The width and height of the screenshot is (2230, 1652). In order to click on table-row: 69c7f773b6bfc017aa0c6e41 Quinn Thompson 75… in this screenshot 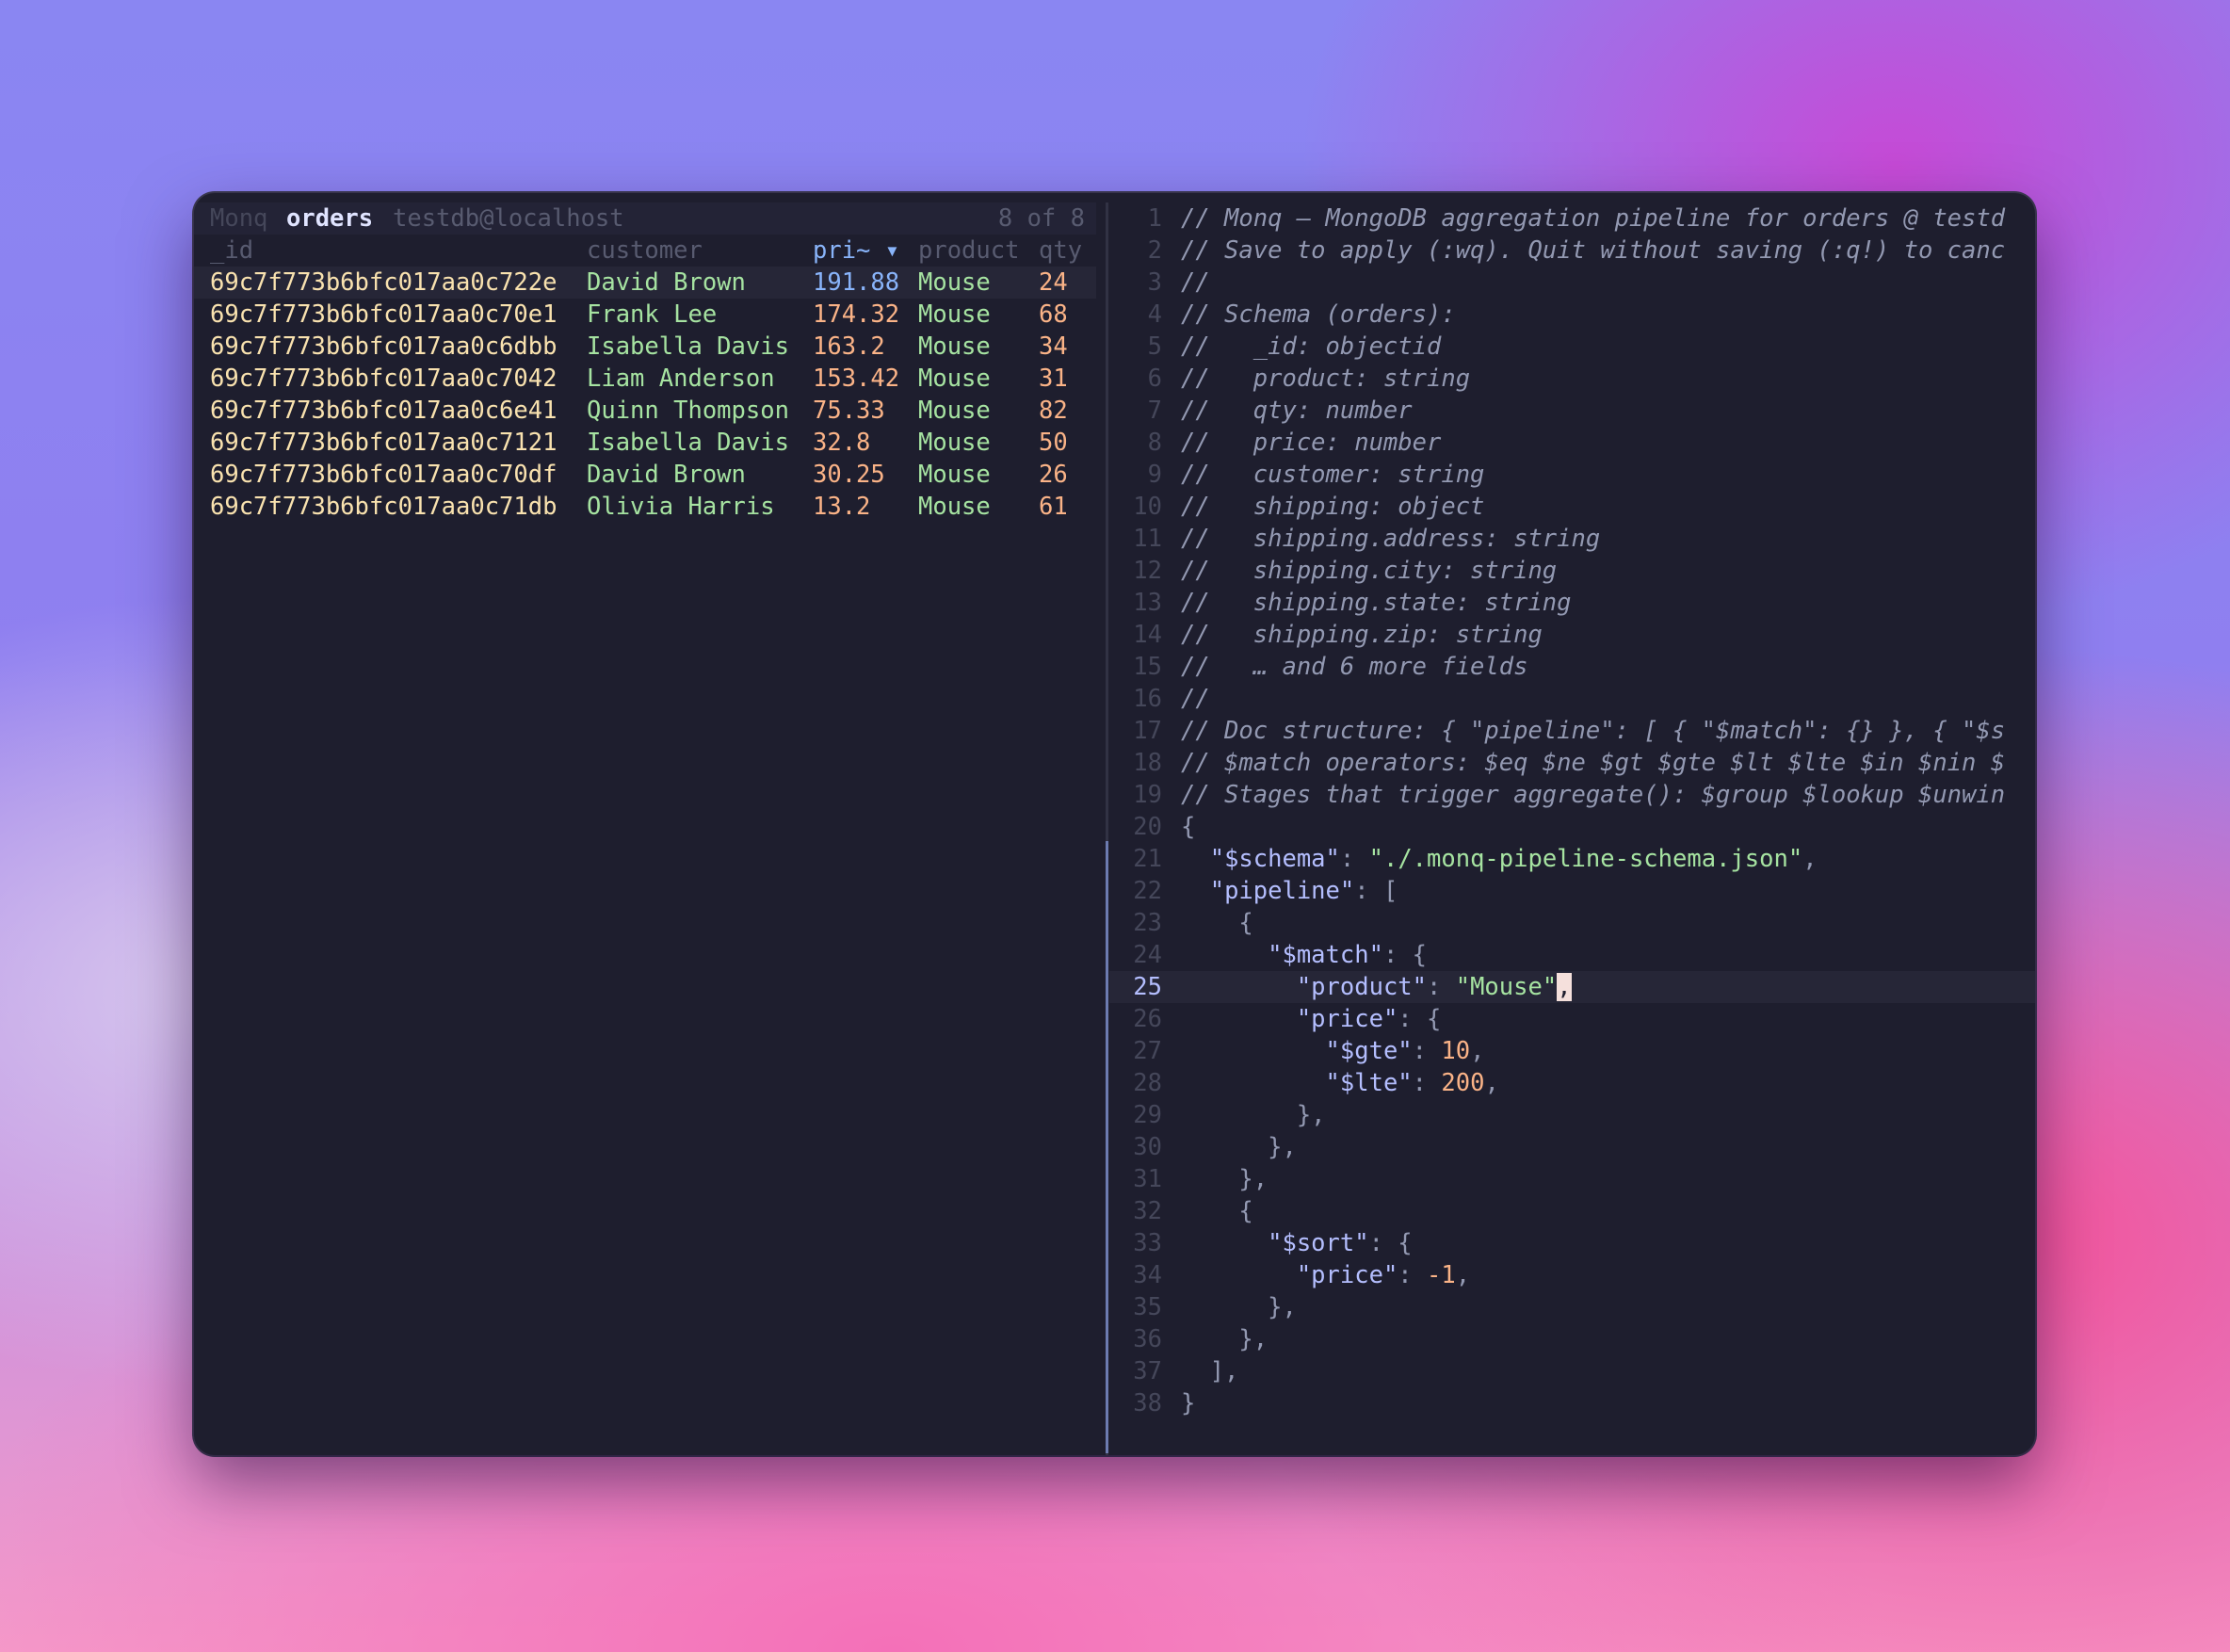, I will do `click(645, 411)`.